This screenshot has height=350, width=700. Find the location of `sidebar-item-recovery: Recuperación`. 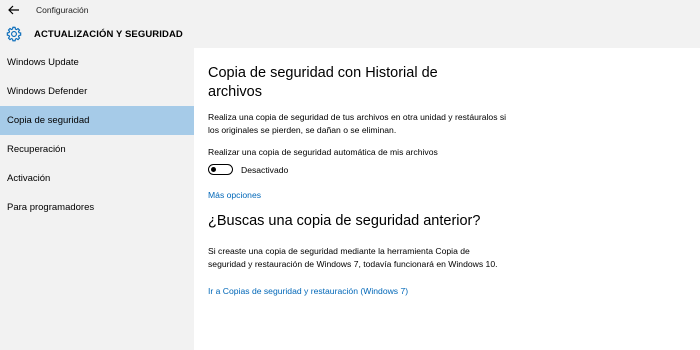

sidebar-item-recovery: Recuperación is located at coordinates (97, 149).